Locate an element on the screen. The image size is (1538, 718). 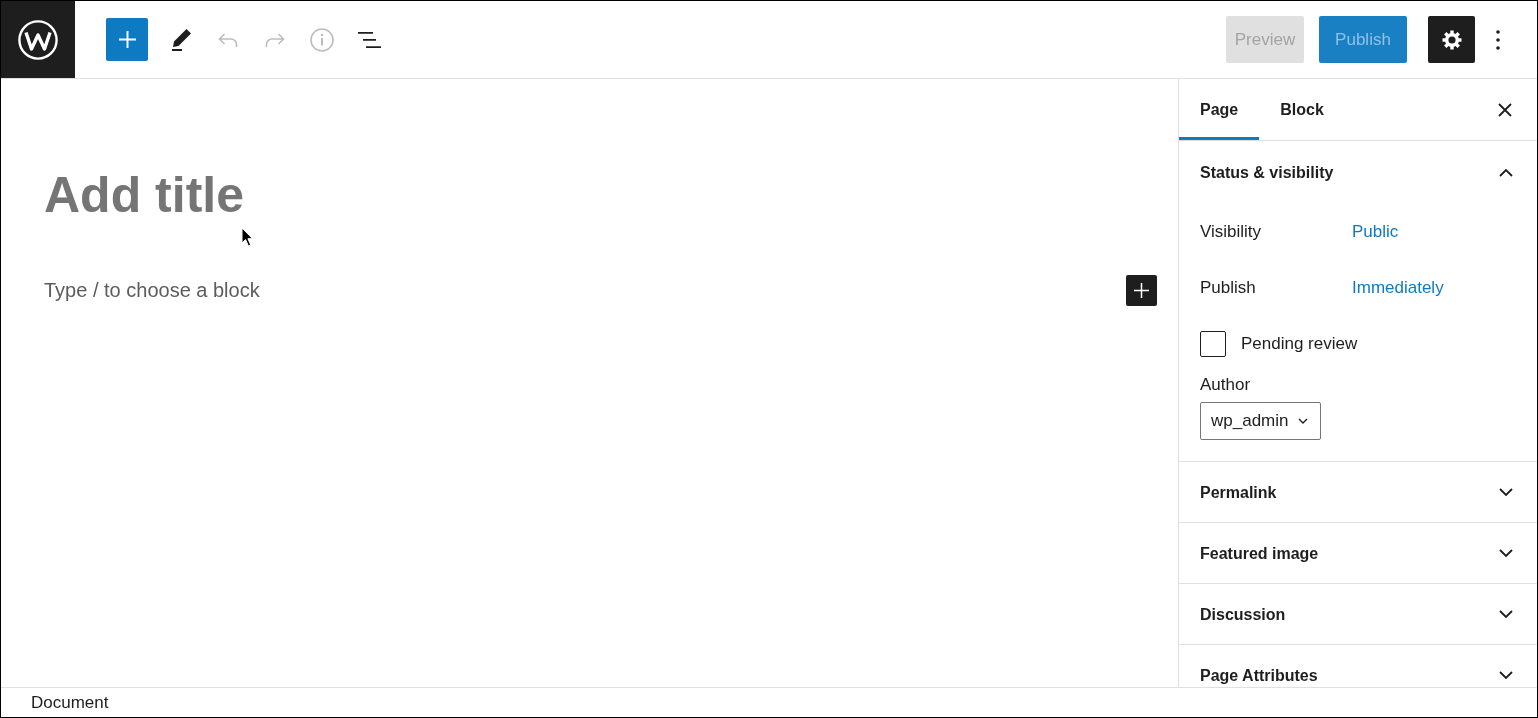
field-label: Visibility is located at coordinates (1231, 232).